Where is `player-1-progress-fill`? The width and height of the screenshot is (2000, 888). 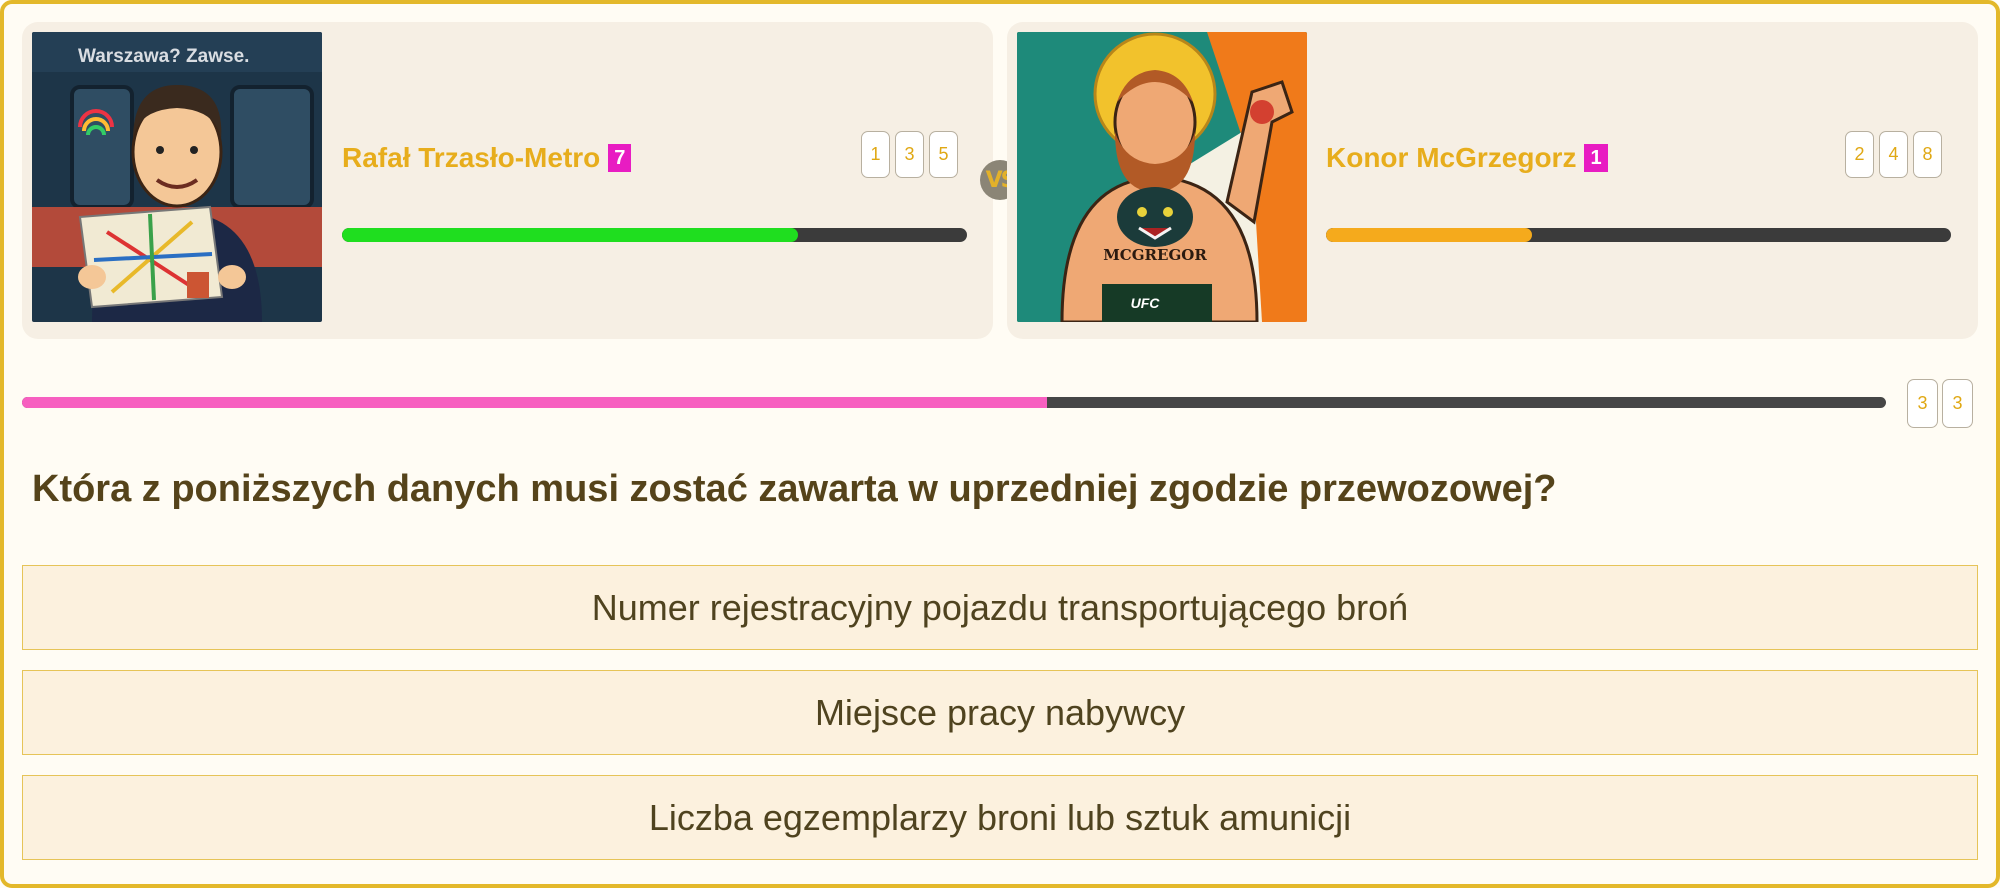 player-1-progress-fill is located at coordinates (570, 235).